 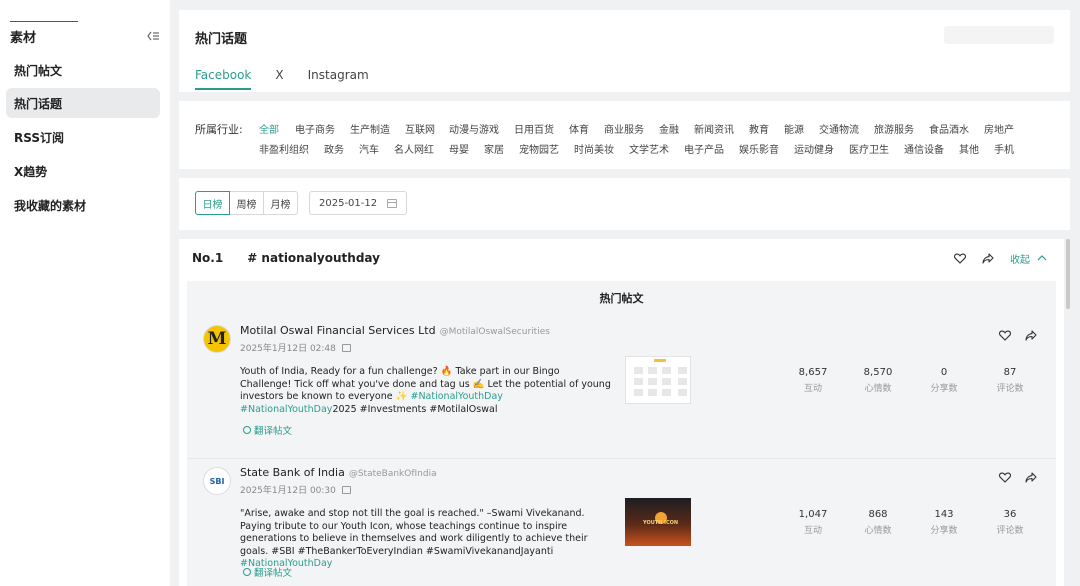 I want to click on industry-option: 政务, so click(x=341, y=148).